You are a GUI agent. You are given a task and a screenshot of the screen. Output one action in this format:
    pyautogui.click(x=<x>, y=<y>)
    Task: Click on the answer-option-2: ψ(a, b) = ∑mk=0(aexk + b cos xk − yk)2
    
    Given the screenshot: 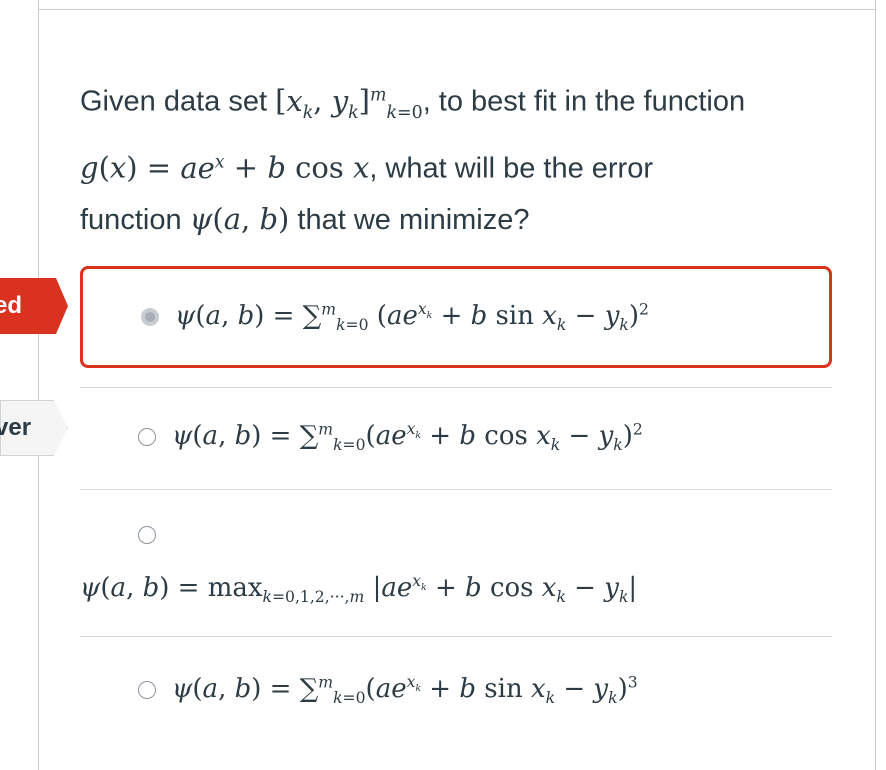 What is the action you would take?
    pyautogui.click(x=456, y=437)
    